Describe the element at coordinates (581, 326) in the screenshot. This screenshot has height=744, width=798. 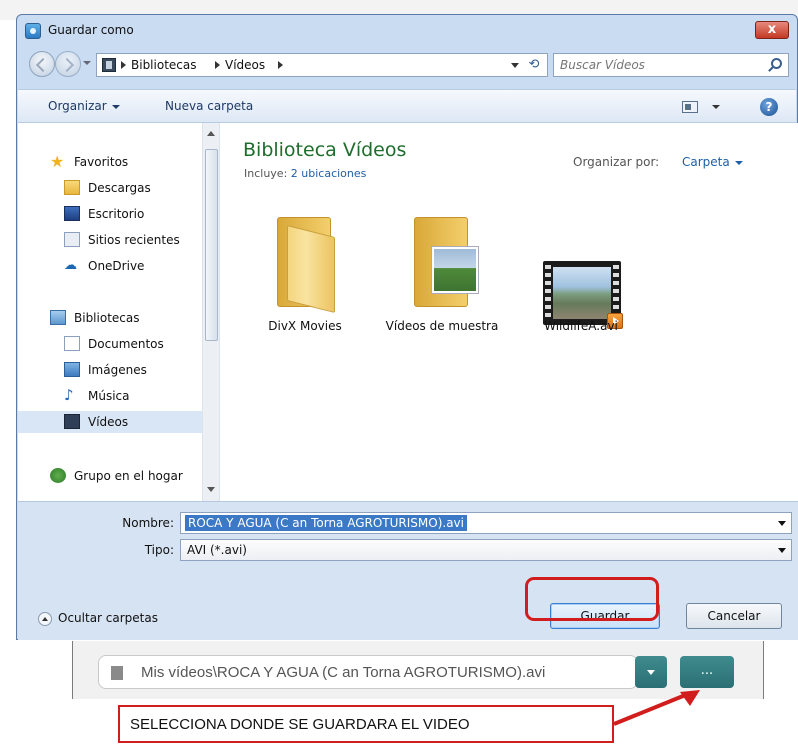
I see `file-label: WildlifeA.avi` at that location.